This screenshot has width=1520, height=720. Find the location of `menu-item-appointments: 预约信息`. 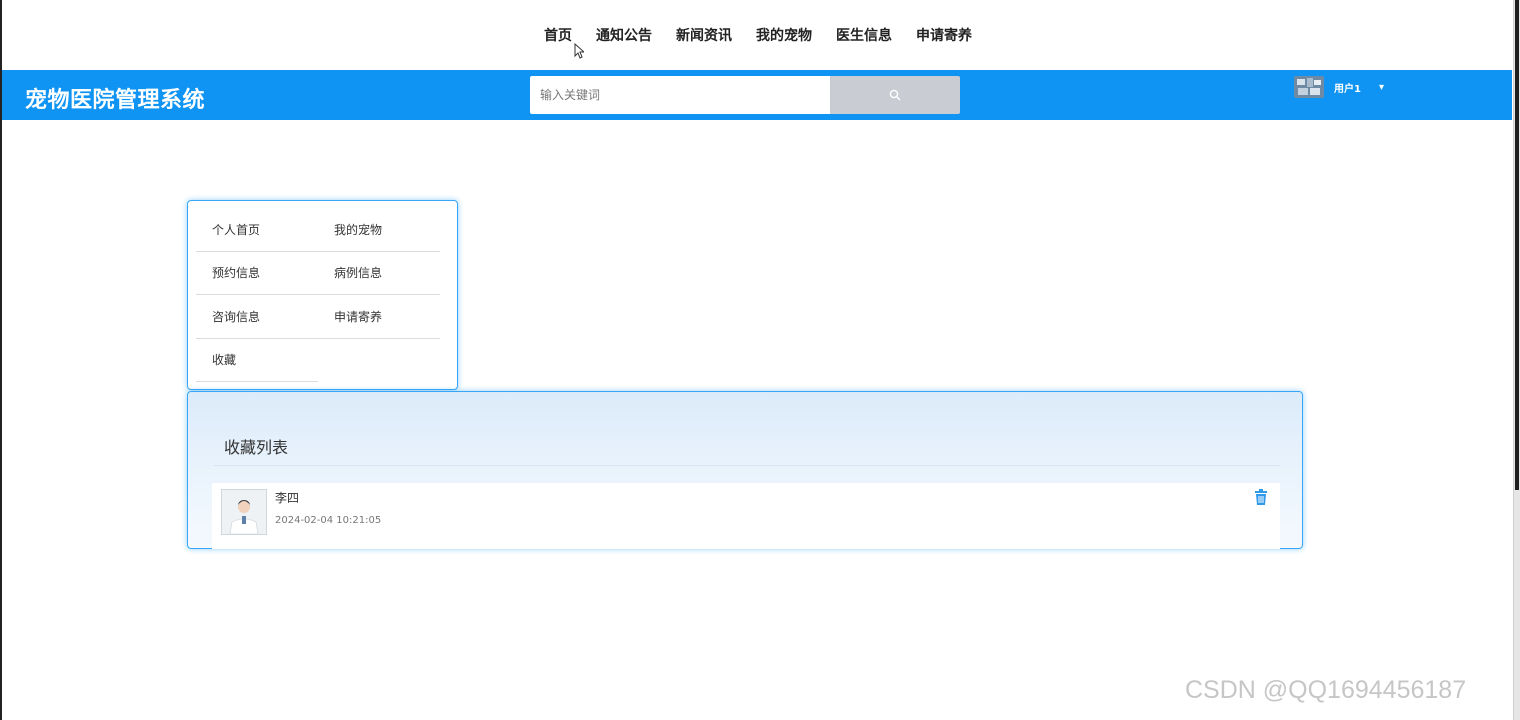

menu-item-appointments: 预约信息 is located at coordinates (257, 273).